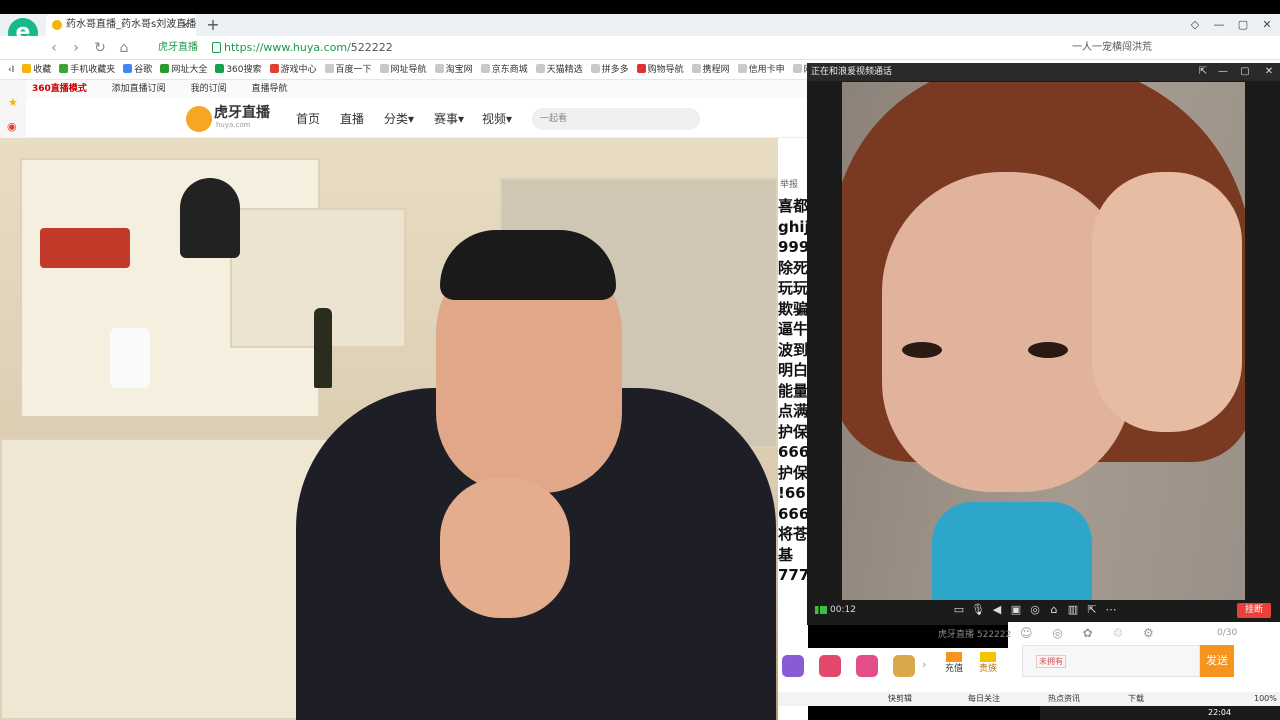 Image resolution: width=1280 pixels, height=720 pixels. Describe the element at coordinates (821, 610) in the screenshot. I see `signal-icon` at that location.